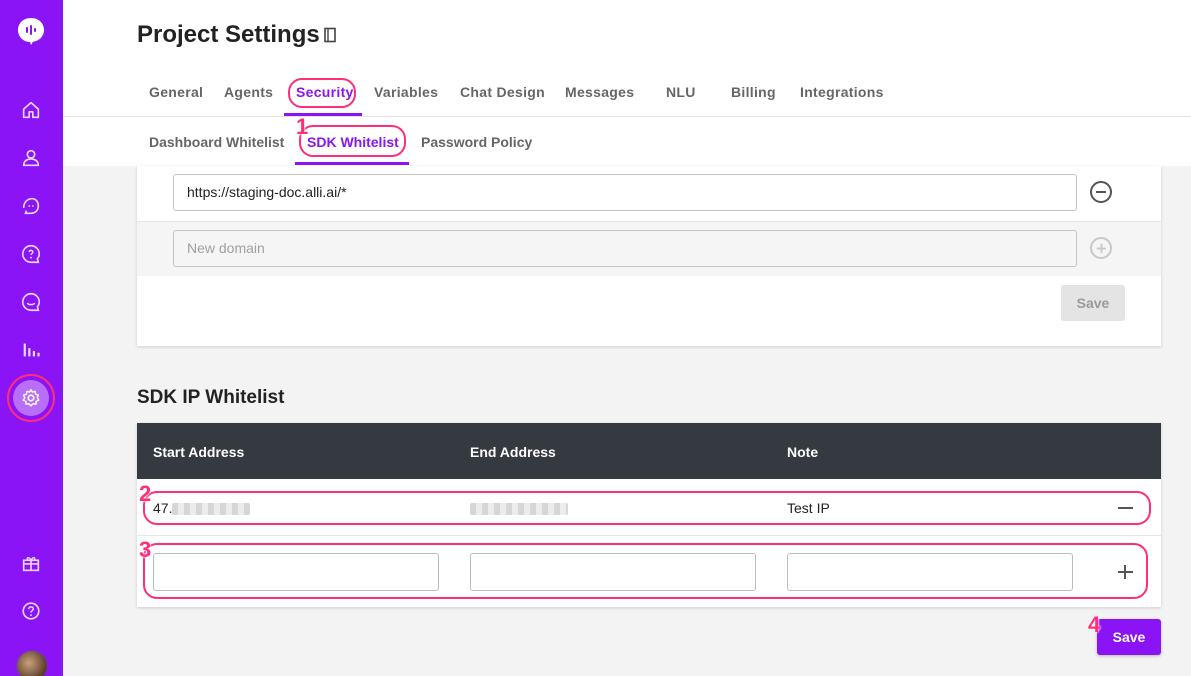 Image resolution: width=1191 pixels, height=676 pixels. Describe the element at coordinates (406, 92) in the screenshot. I see `tab-label: Variables` at that location.